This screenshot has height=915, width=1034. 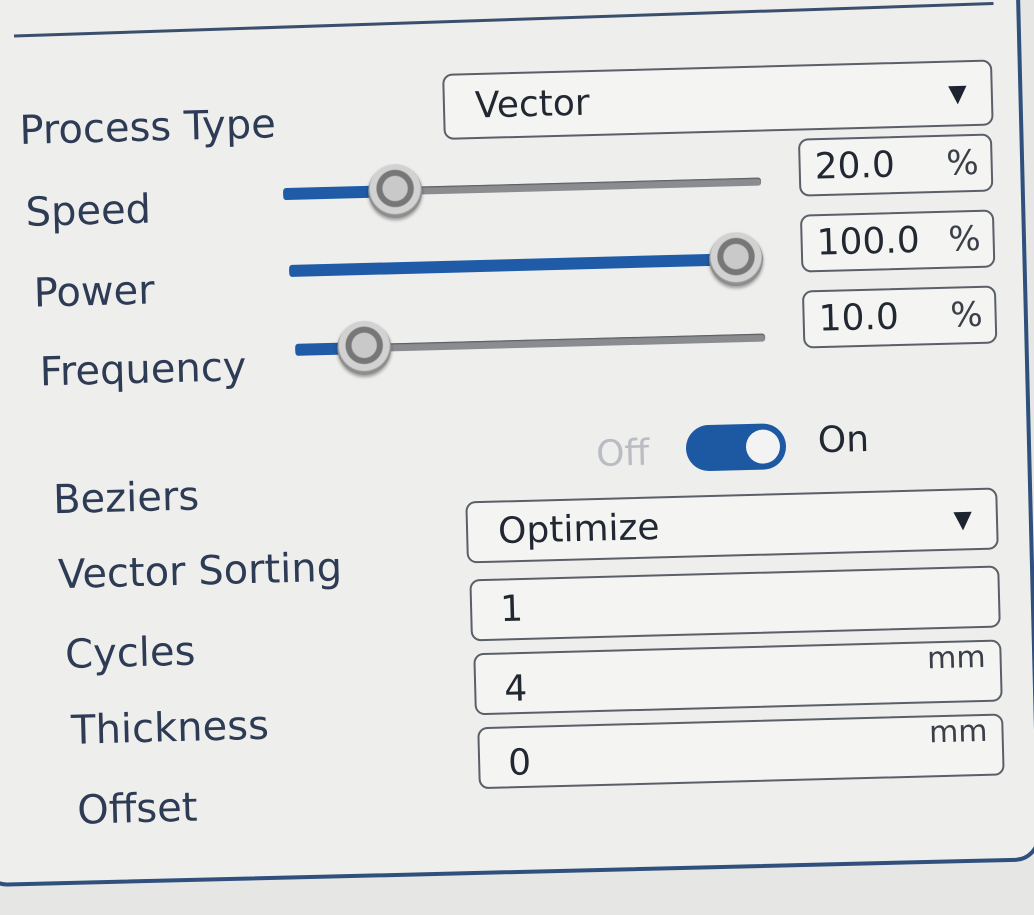 What do you see at coordinates (200, 571) in the screenshot?
I see `vector-sorting-label: Vector Sorting` at bounding box center [200, 571].